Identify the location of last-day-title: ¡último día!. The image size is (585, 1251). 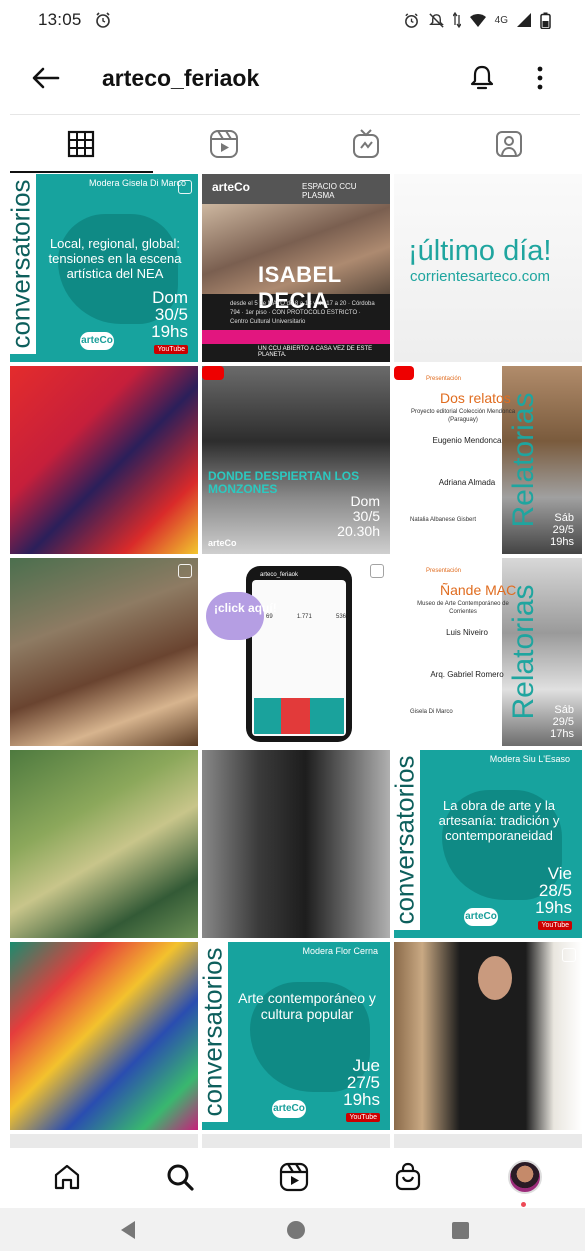
(480, 251).